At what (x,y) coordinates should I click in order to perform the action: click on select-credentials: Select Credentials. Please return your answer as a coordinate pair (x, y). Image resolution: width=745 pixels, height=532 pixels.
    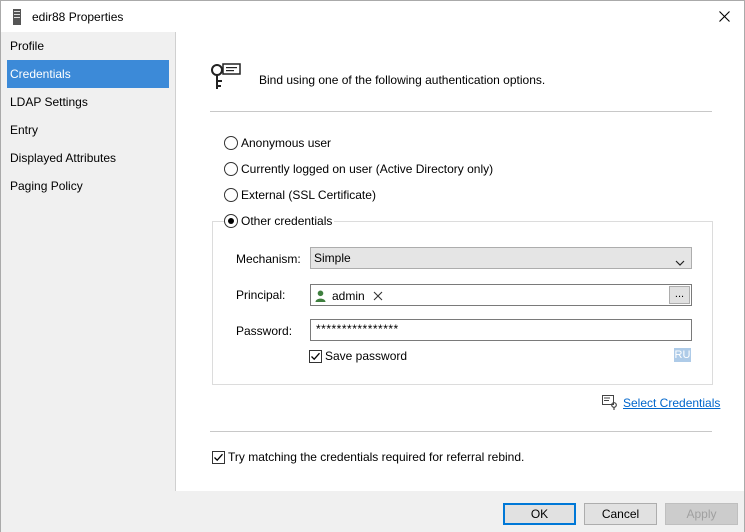
    Looking at the image, I should click on (661, 402).